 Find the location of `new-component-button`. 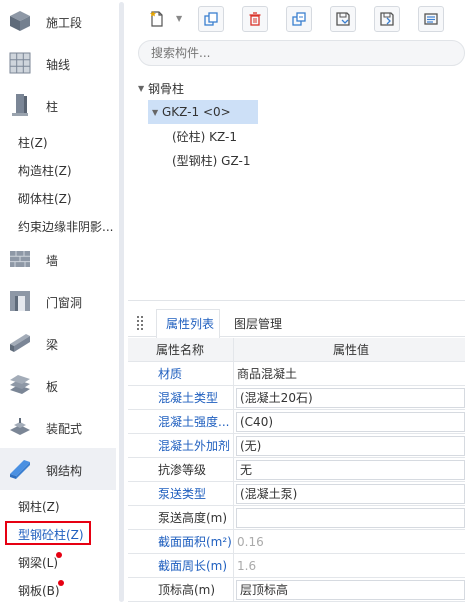

new-component-button is located at coordinates (157, 19).